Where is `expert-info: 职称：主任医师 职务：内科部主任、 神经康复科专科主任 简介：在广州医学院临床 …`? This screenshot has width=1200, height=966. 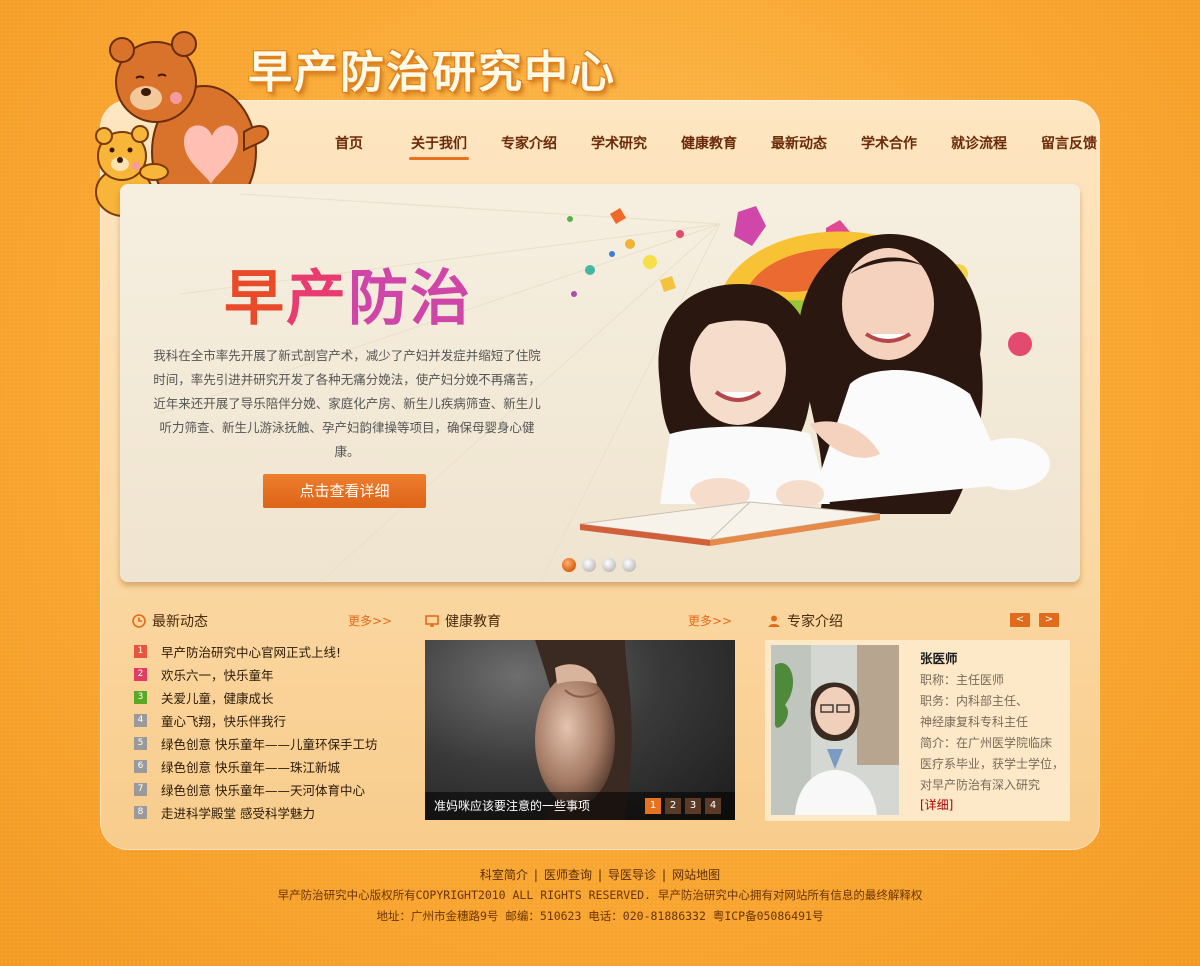 expert-info: 职称：主任医师 职务：内科部主任、 神经康复科专科主任 简介：在广州医学院临床 … is located at coordinates (992, 733).